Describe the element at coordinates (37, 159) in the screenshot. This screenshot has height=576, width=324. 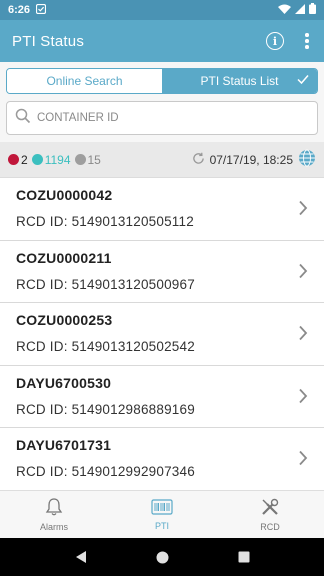
I see `ok-status-dot` at that location.